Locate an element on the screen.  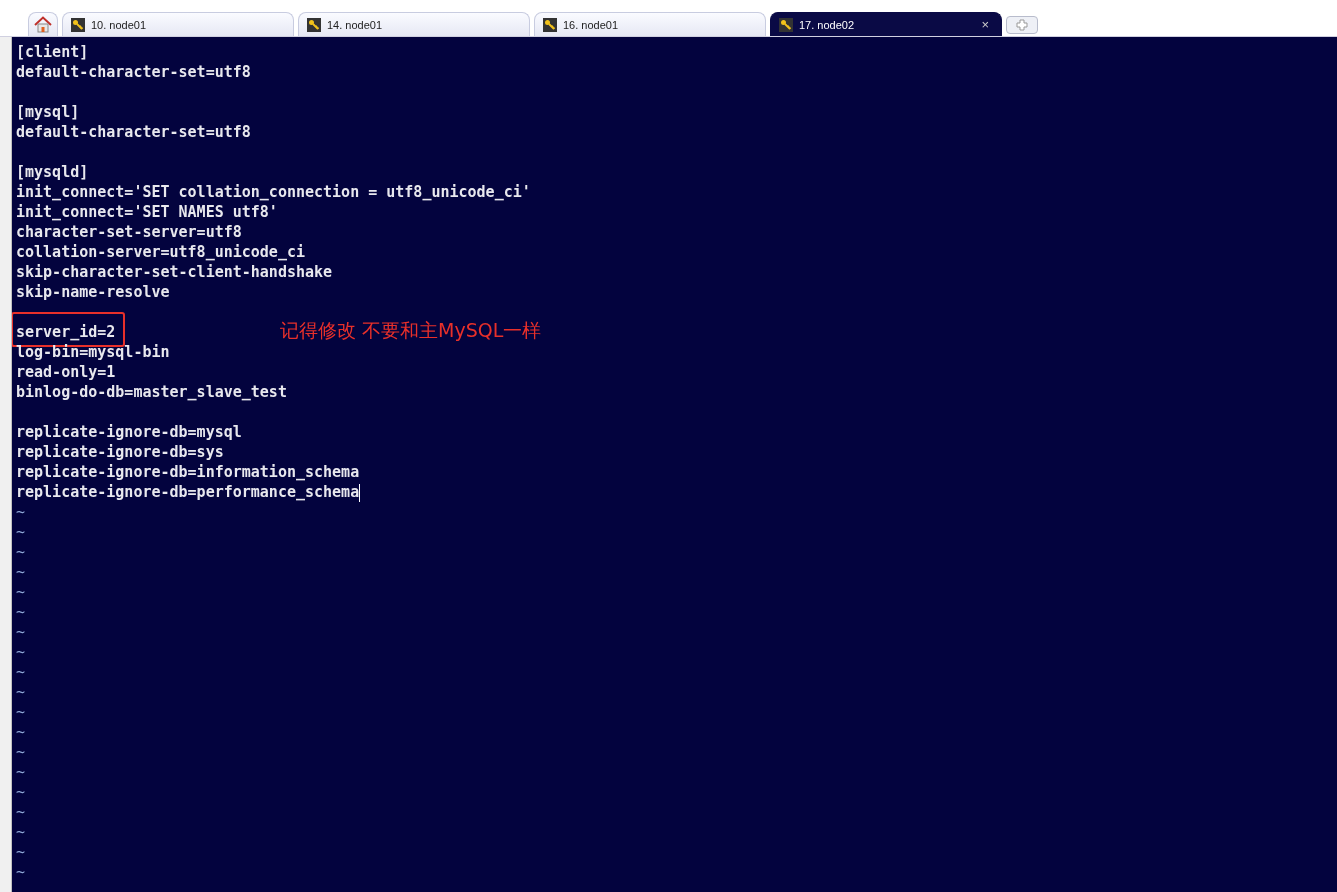
plus-icon is located at coordinates (1022, 25).